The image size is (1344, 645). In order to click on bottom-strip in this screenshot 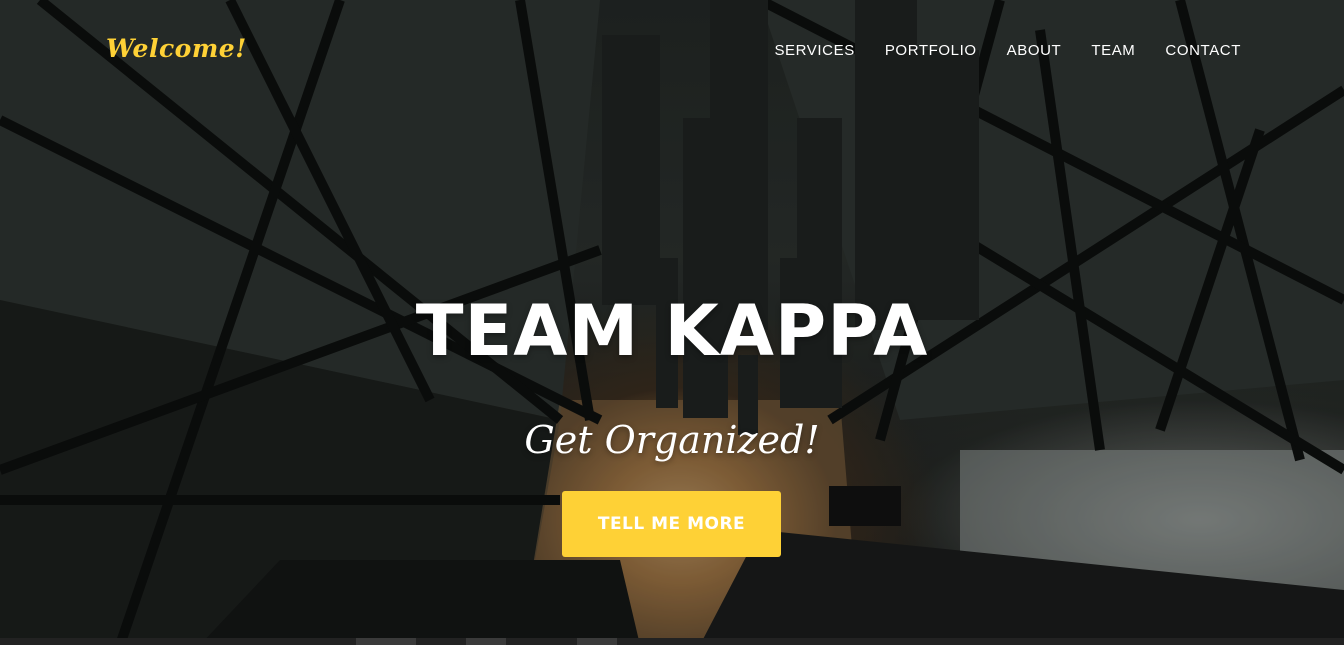, I will do `click(672, 641)`.